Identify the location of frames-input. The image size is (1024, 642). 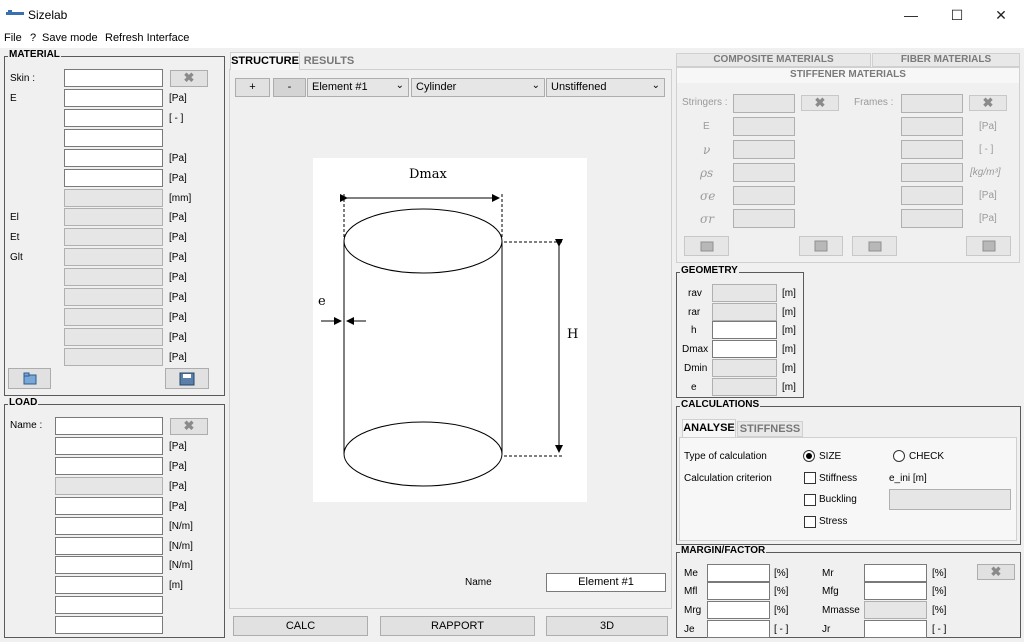
(932, 103).